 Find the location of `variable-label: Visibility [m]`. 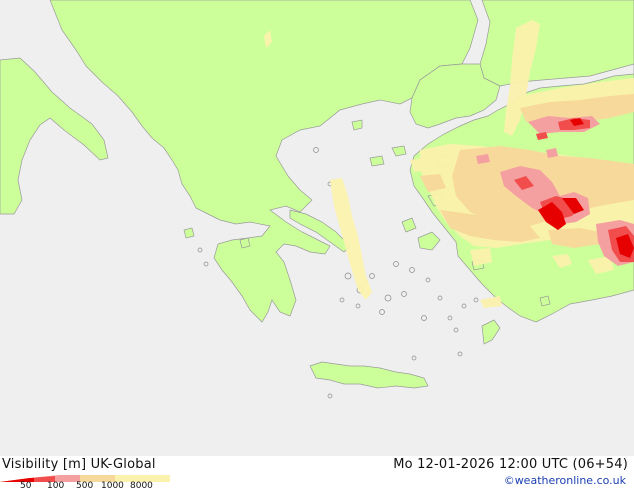

variable-label: Visibility [m] is located at coordinates (44, 464).